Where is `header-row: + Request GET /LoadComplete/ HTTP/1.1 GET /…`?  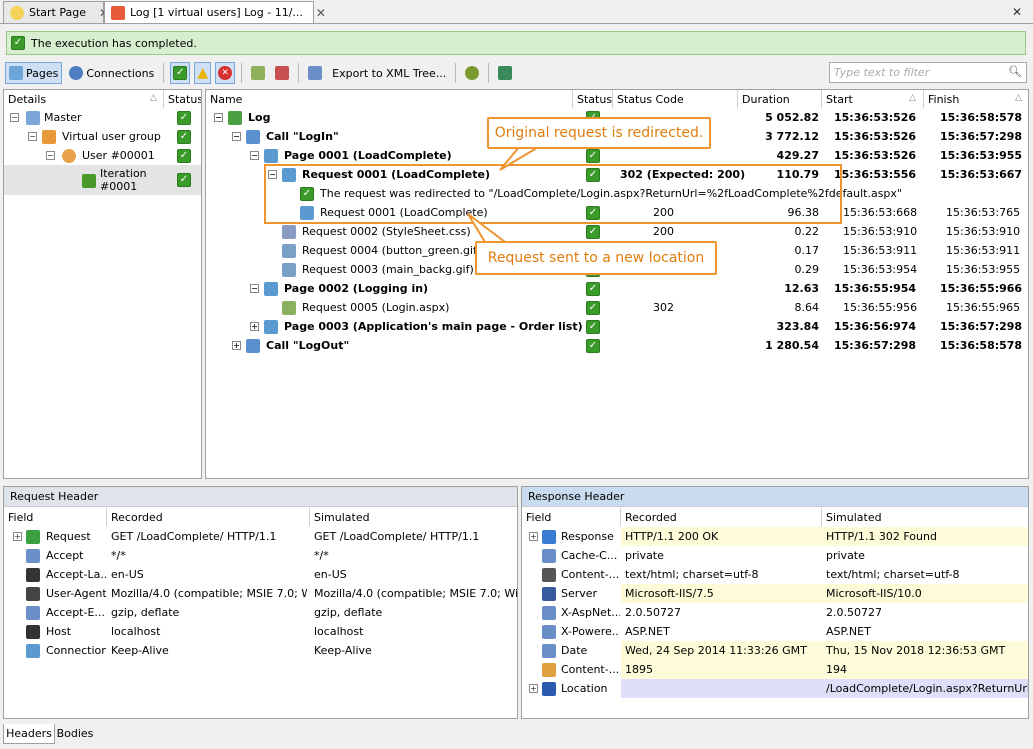
header-row: + Request GET /LoadComplete/ HTTP/1.1 GET /… is located at coordinates (260, 536).